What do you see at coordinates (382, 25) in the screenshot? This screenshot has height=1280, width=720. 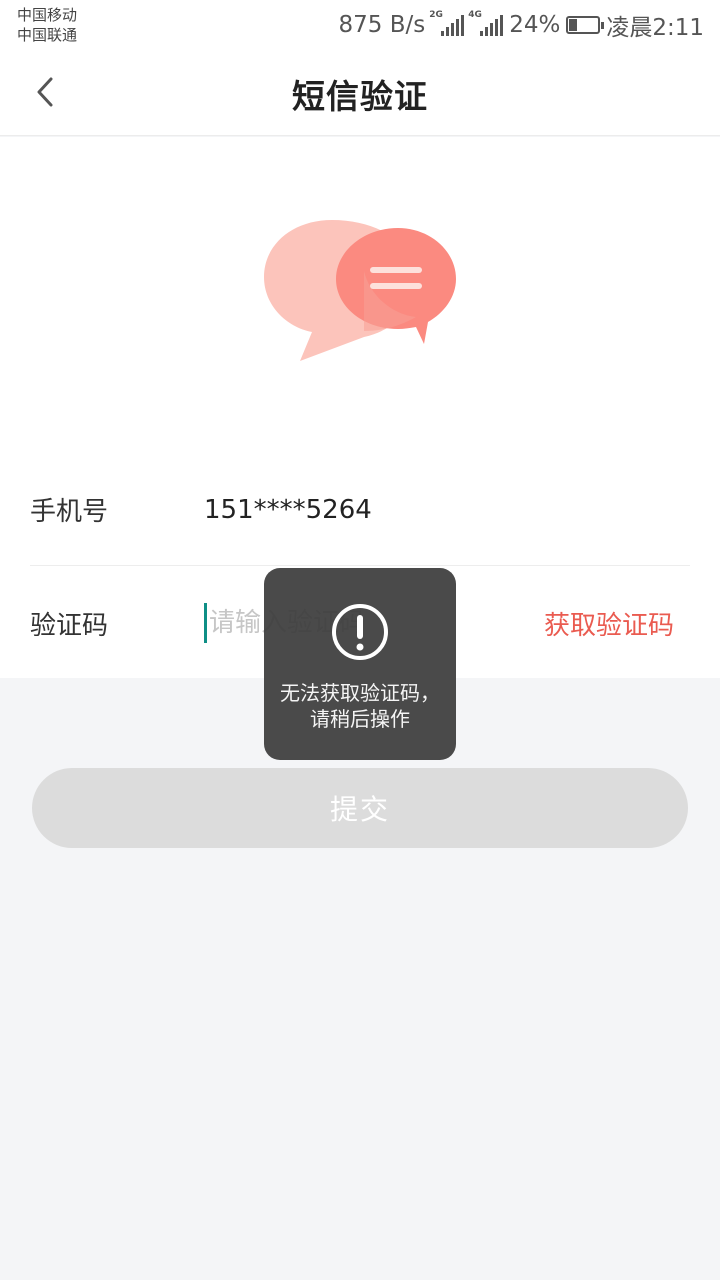 I see `network-speed: 875 B/s` at bounding box center [382, 25].